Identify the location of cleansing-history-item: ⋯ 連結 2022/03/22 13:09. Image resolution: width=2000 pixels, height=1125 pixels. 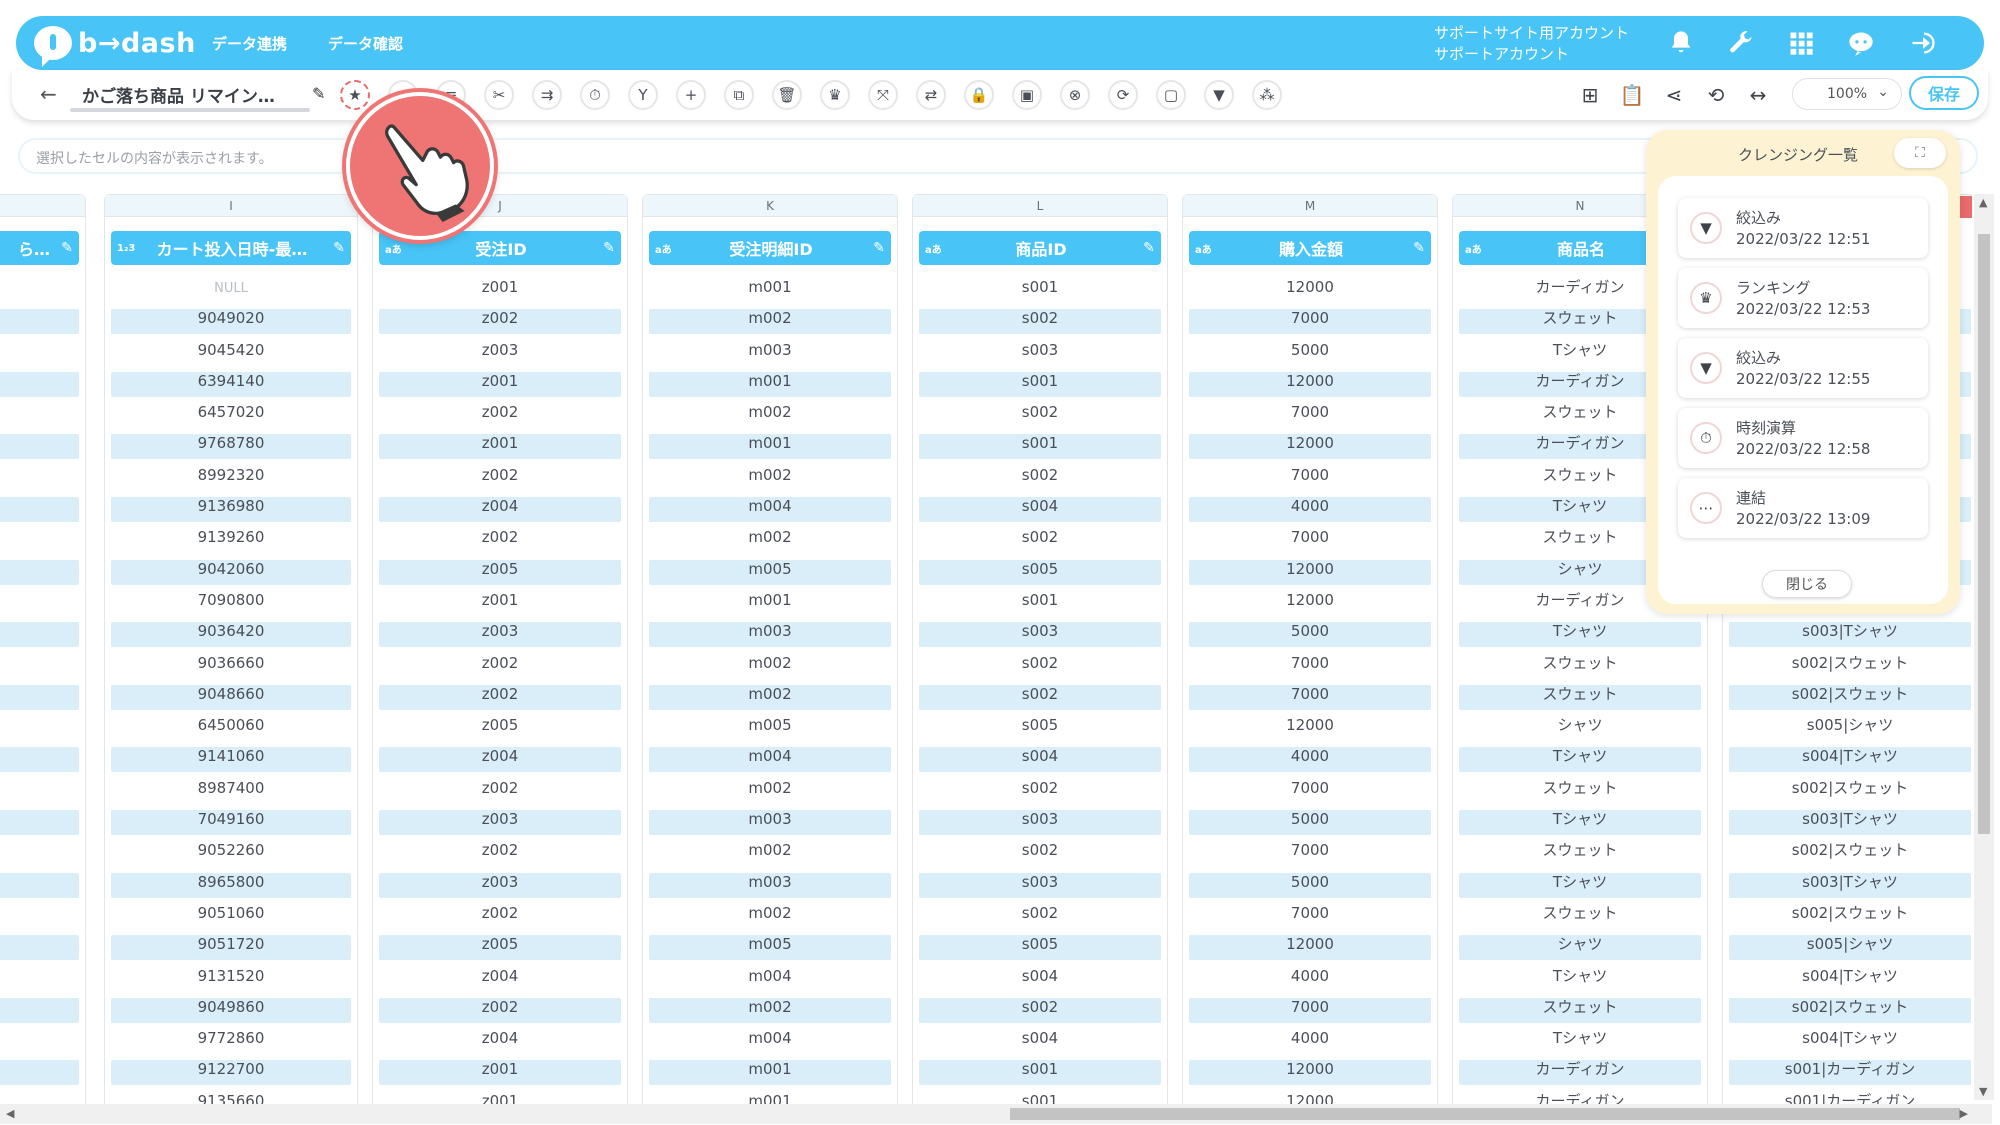
(1803, 508).